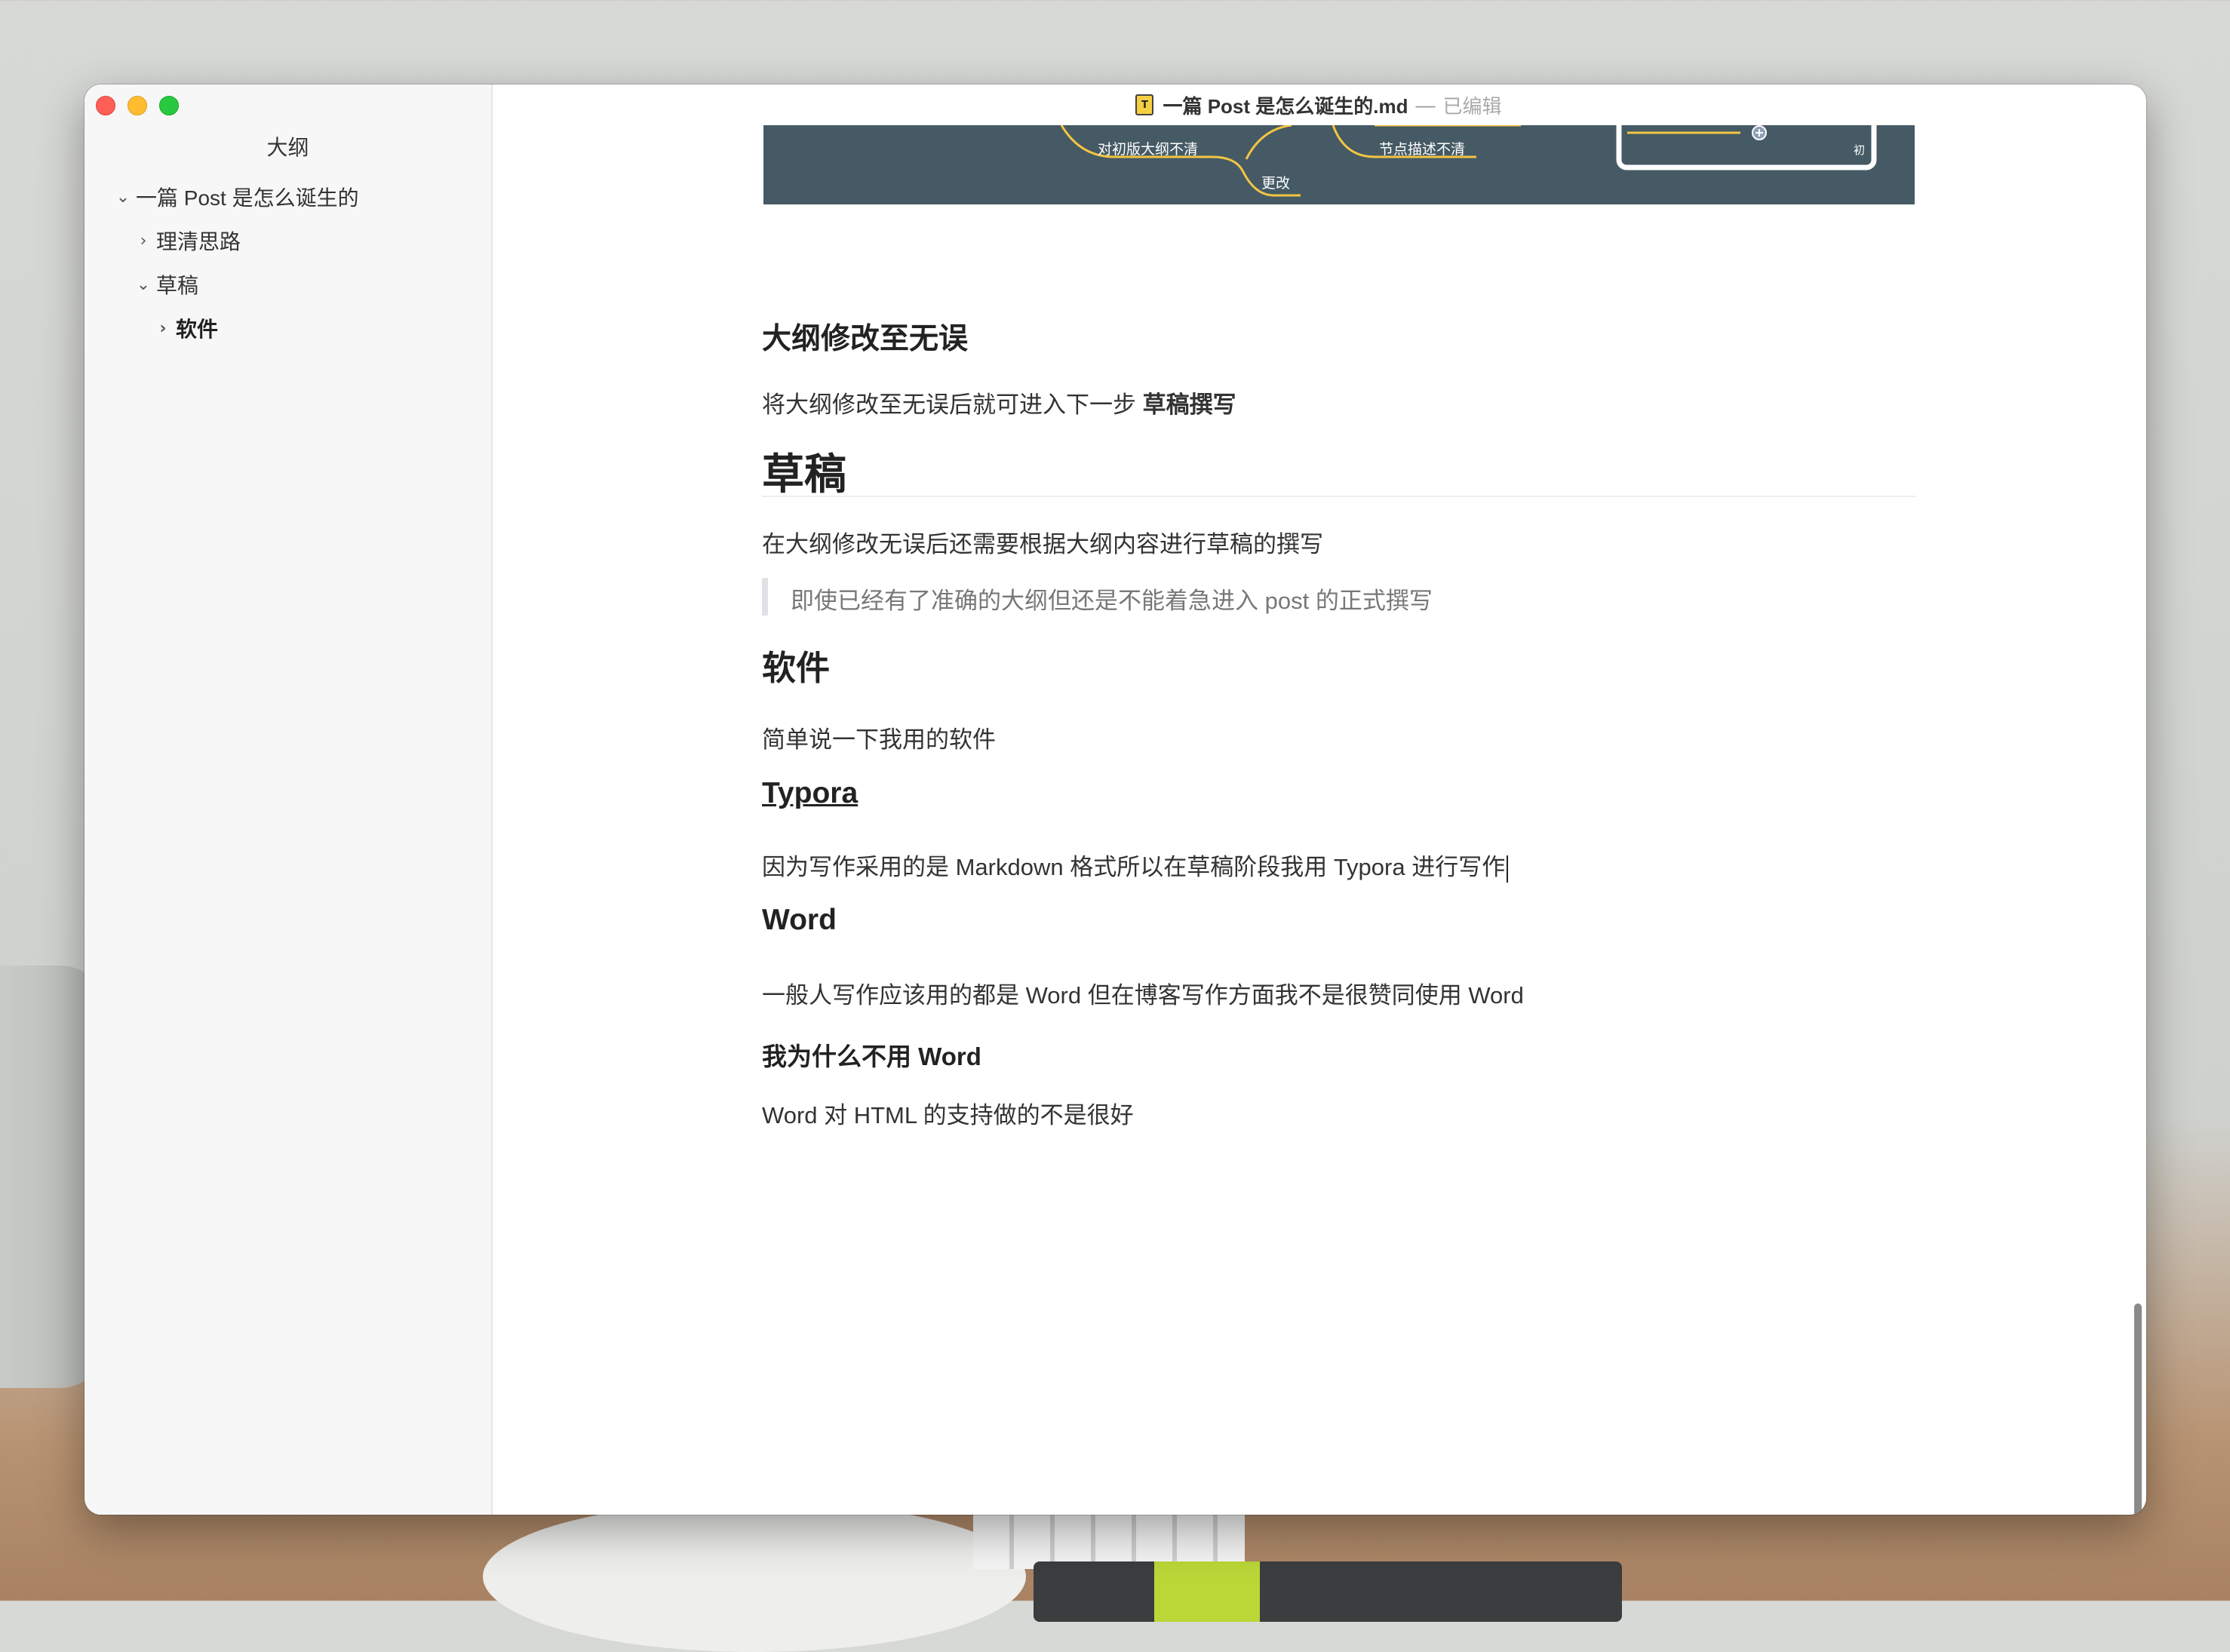  I want to click on background-notebook-band, so click(1207, 1592).